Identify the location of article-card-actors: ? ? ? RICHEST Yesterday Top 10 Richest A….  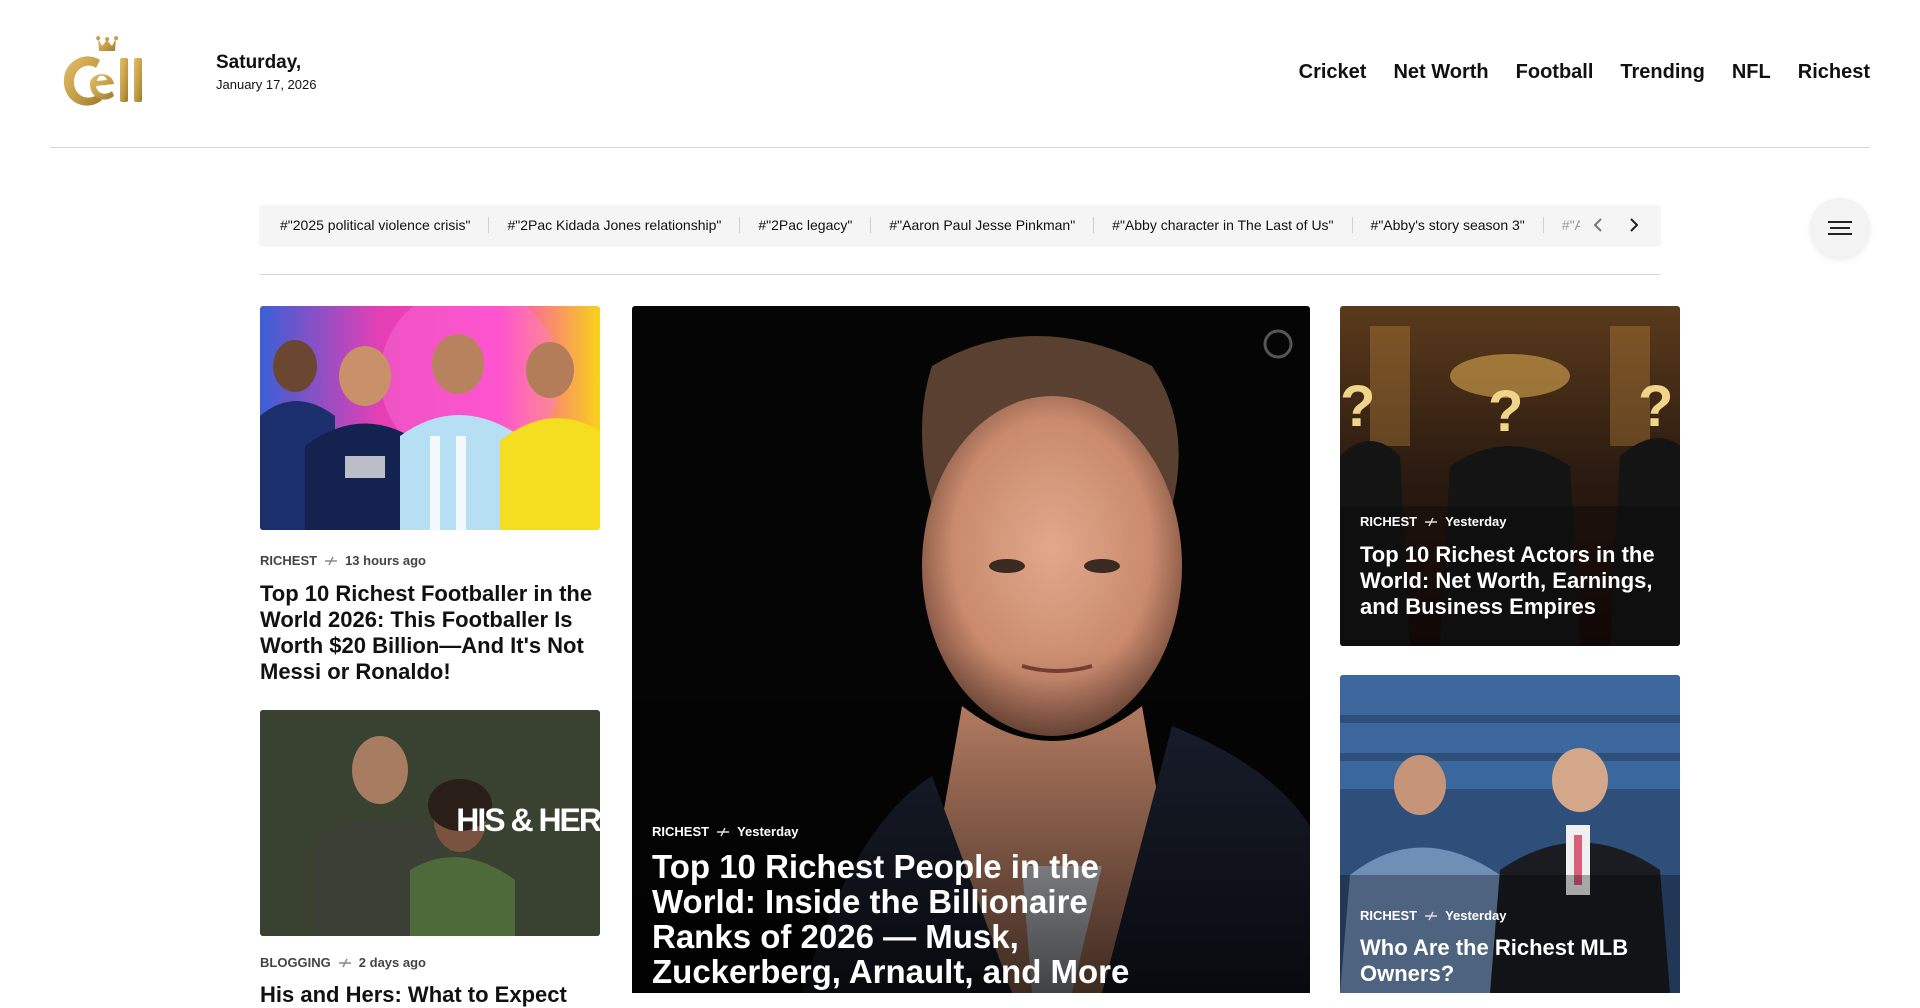
(1510, 476).